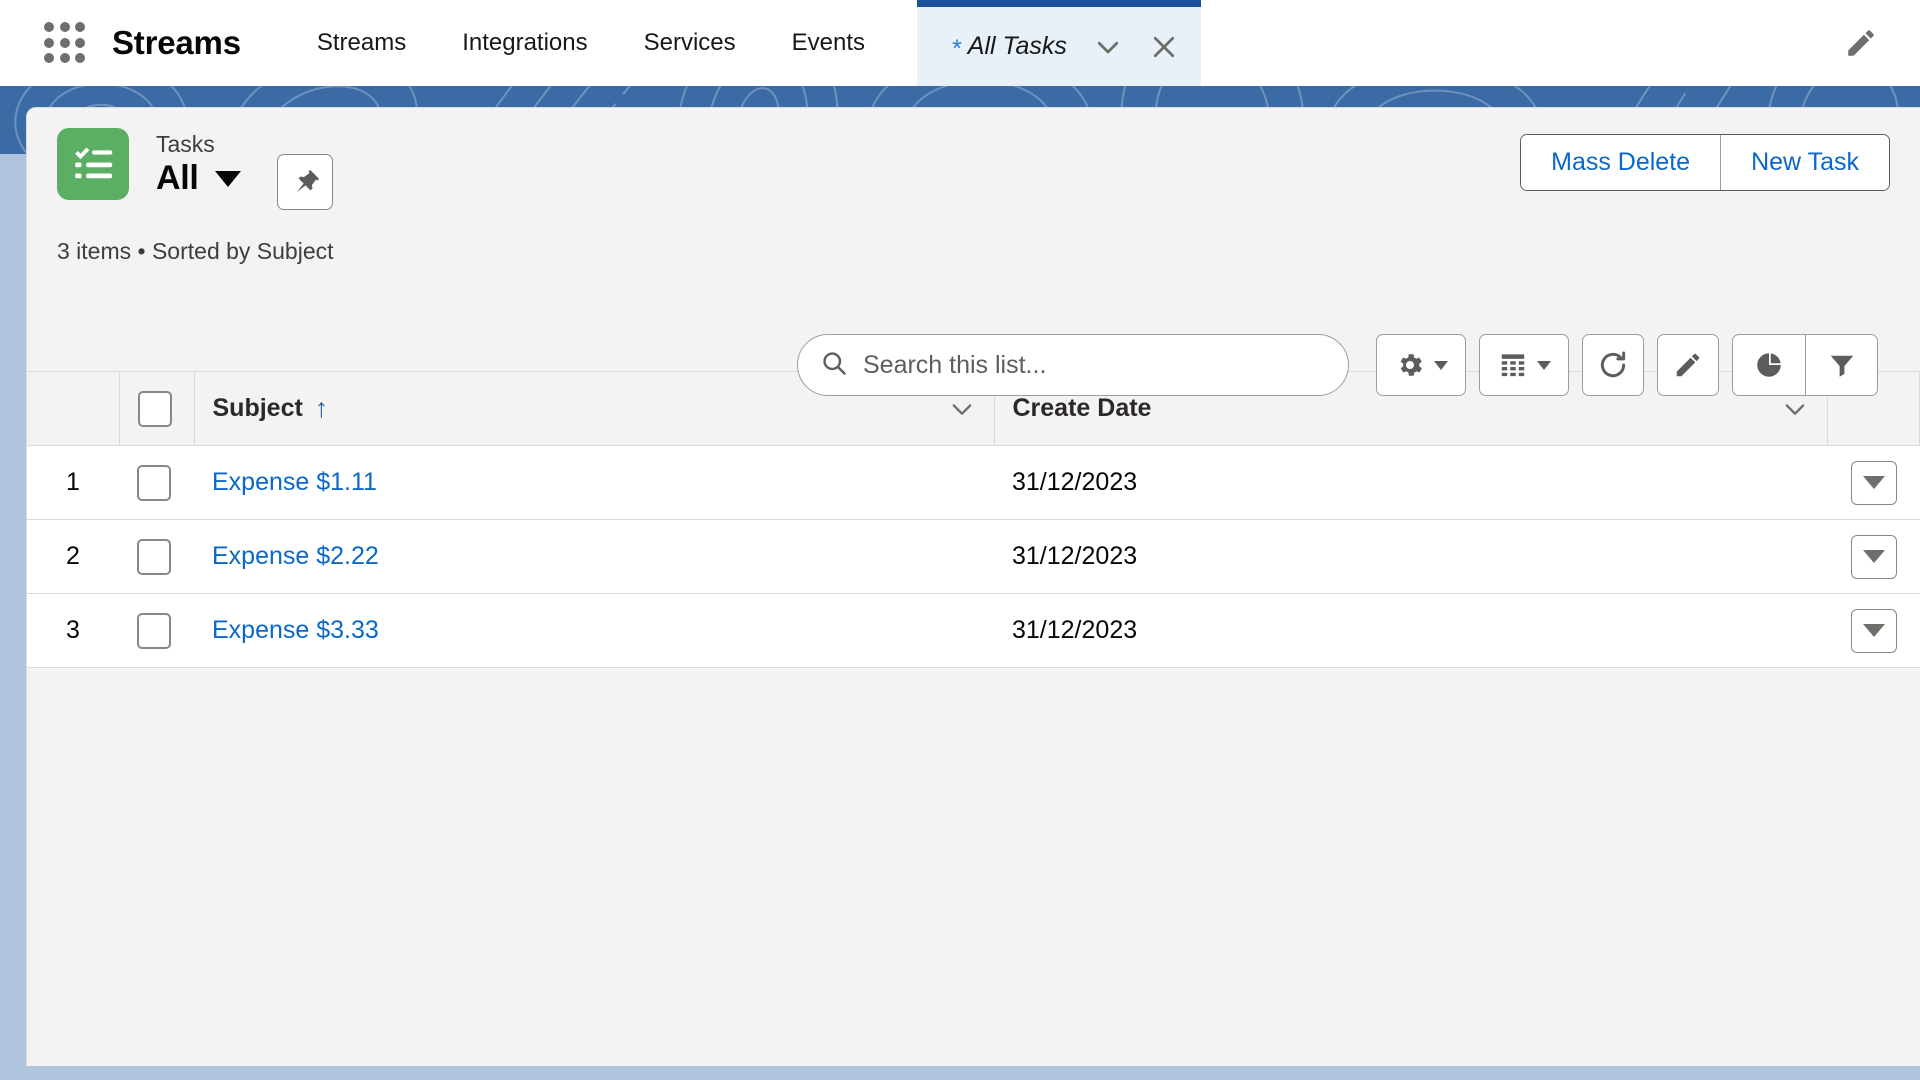 This screenshot has width=1920, height=1080. I want to click on select-all-header, so click(157, 408).